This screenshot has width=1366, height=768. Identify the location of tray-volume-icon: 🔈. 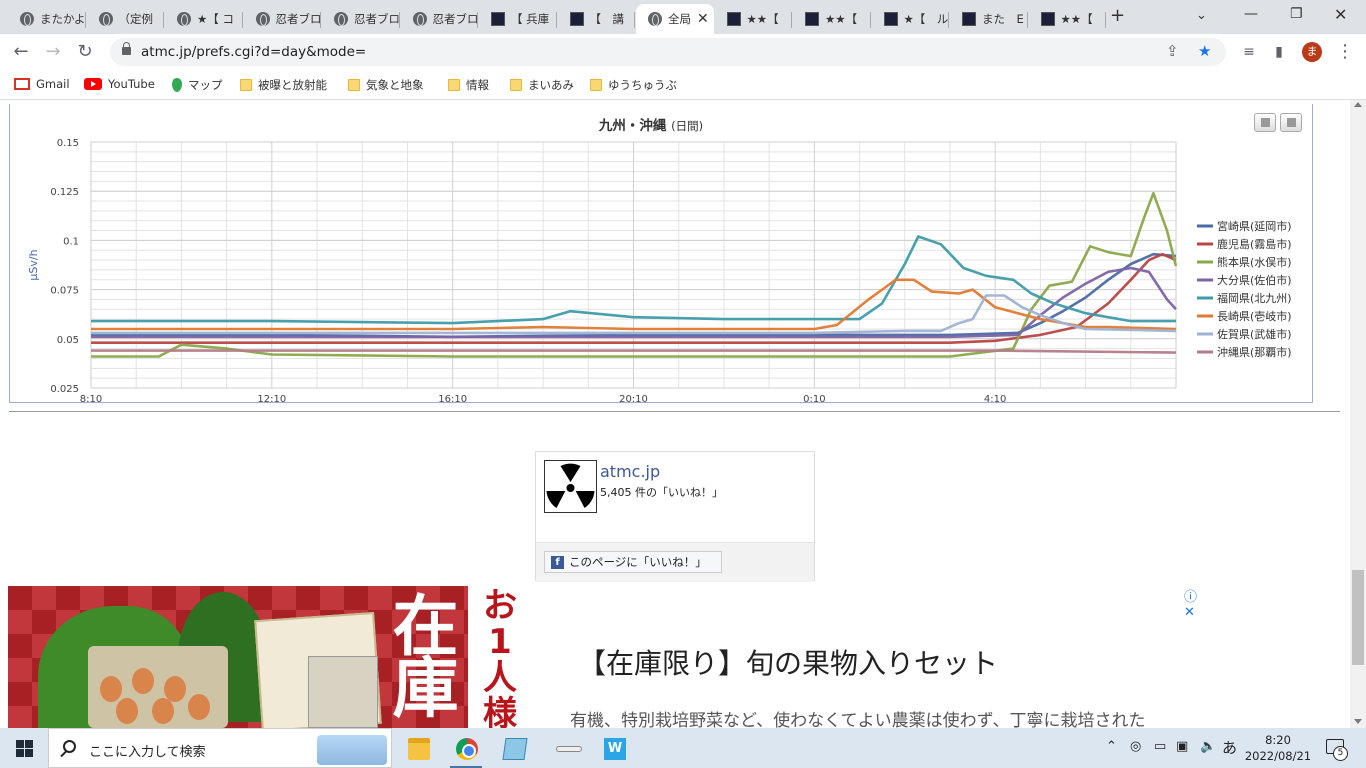
(1208, 746).